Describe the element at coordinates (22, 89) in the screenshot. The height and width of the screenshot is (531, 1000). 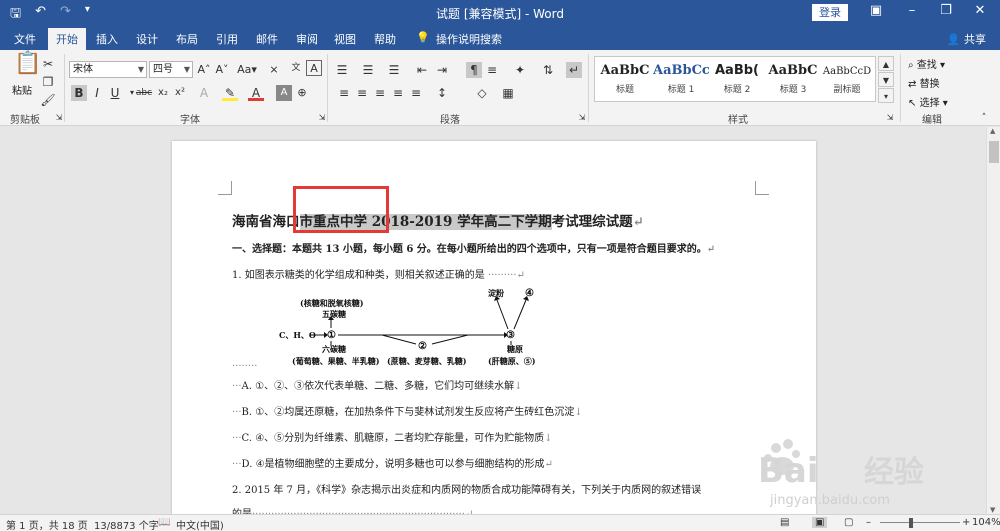
I see `paste-button: 粘贴` at that location.